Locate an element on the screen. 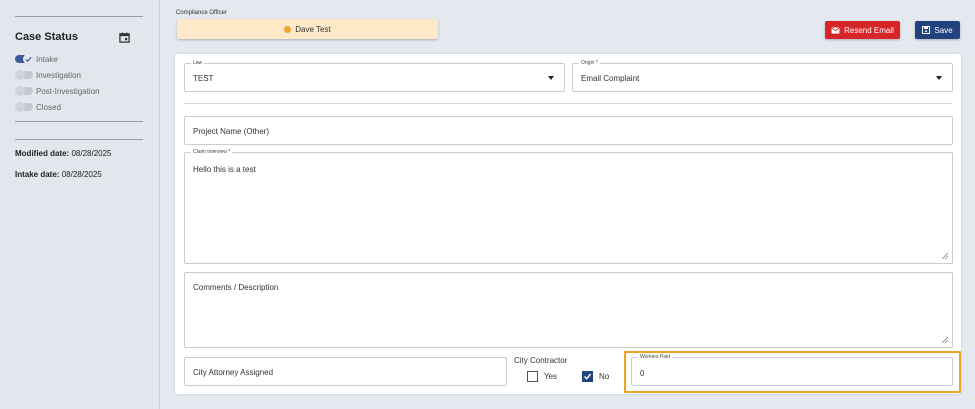 The width and height of the screenshot is (975, 409). workers-paid-input: Workers Paid 0 is located at coordinates (792, 370).